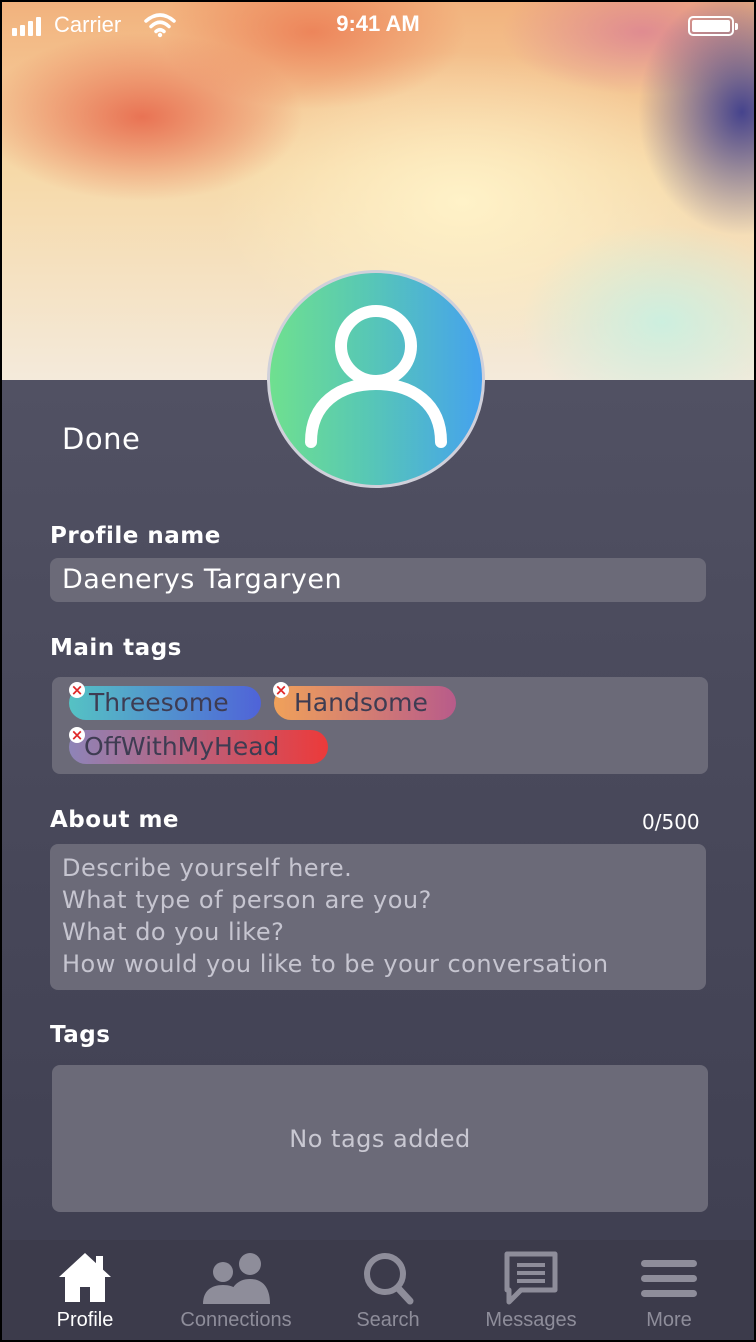  What do you see at coordinates (182, 746) in the screenshot?
I see `main-tag-label: OffWithMyHead` at bounding box center [182, 746].